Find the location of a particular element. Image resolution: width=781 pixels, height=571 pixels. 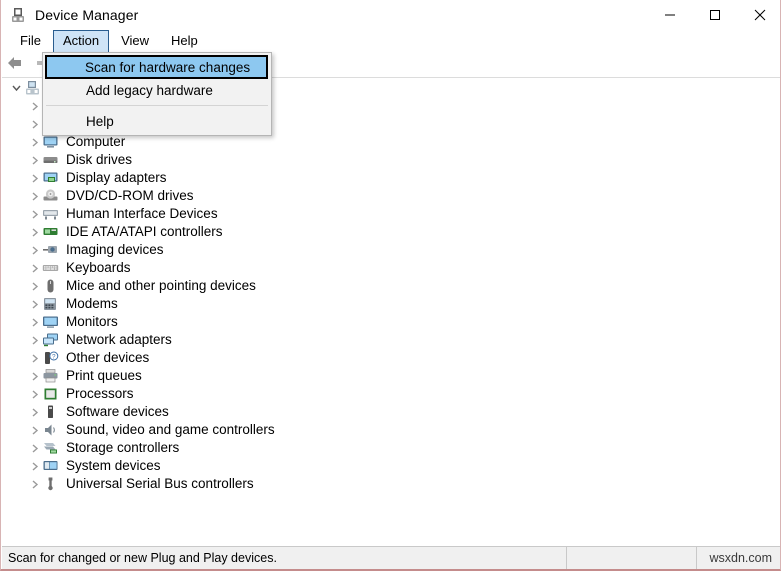

tree-item-label: Disk drives is located at coordinates (99, 159).